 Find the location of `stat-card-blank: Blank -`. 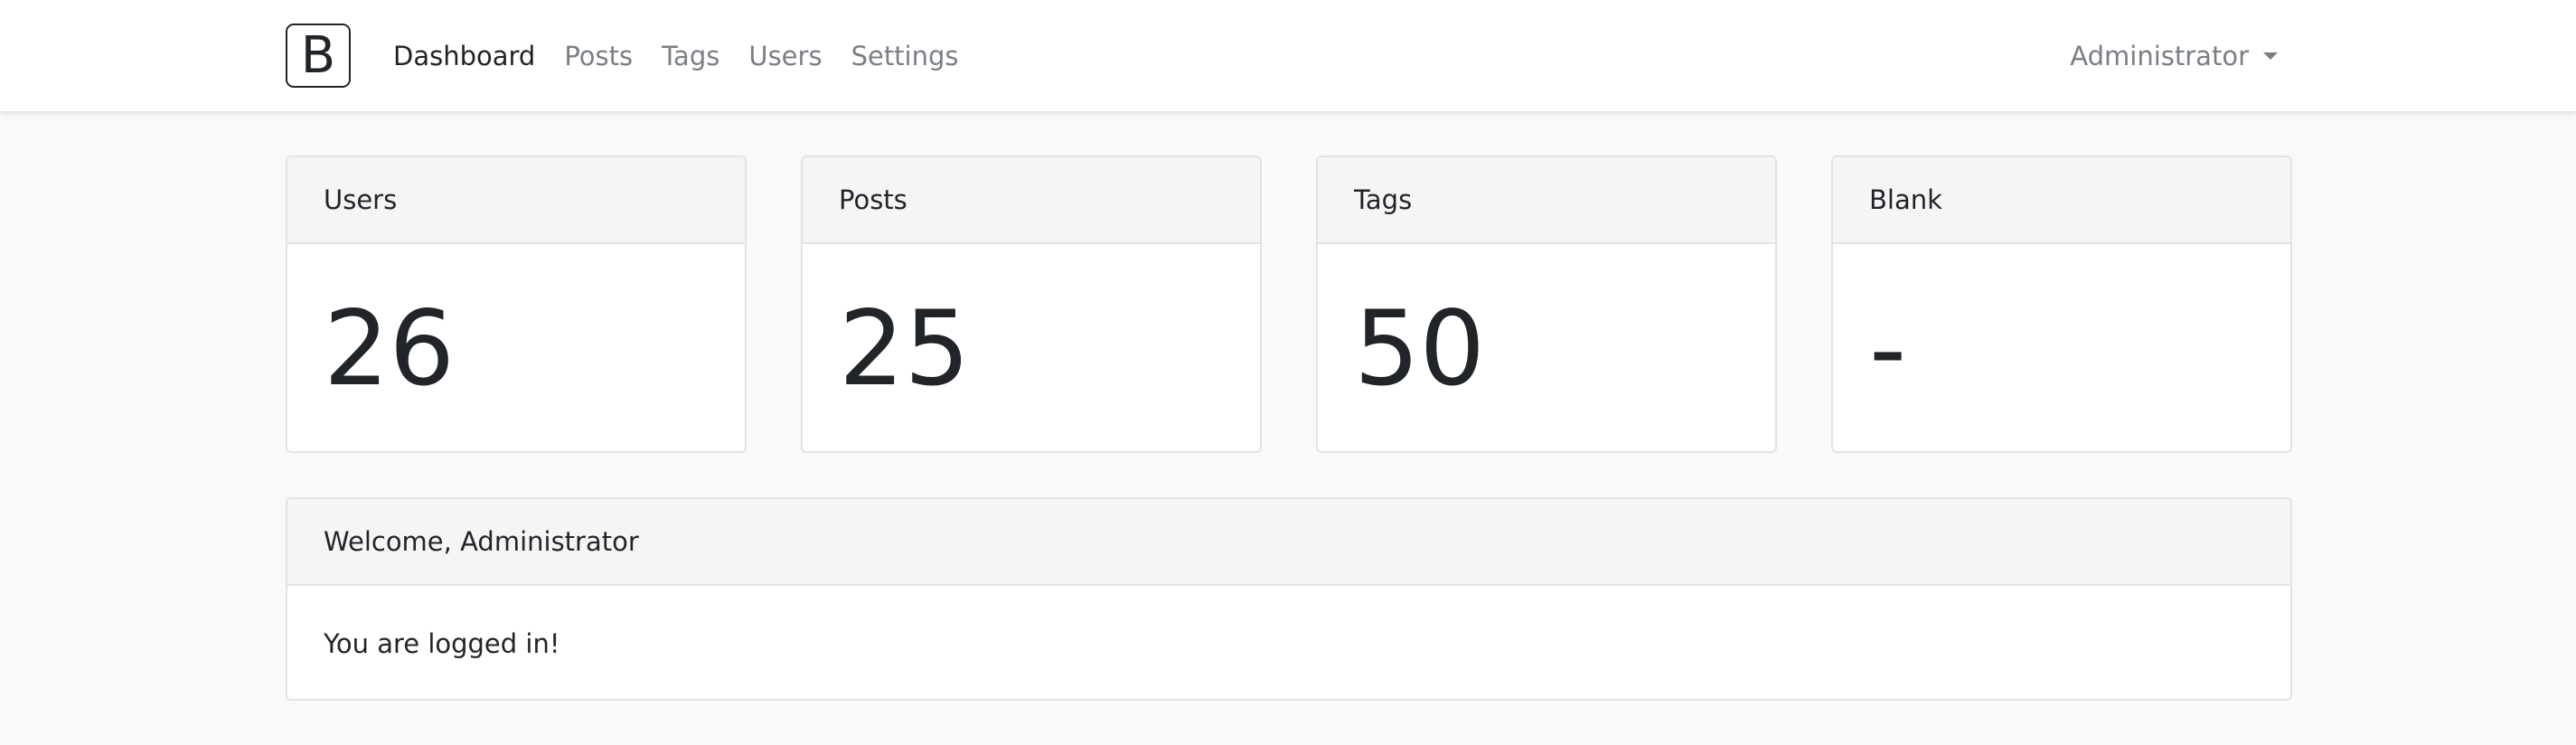

stat-card-blank: Blank - is located at coordinates (2062, 305).